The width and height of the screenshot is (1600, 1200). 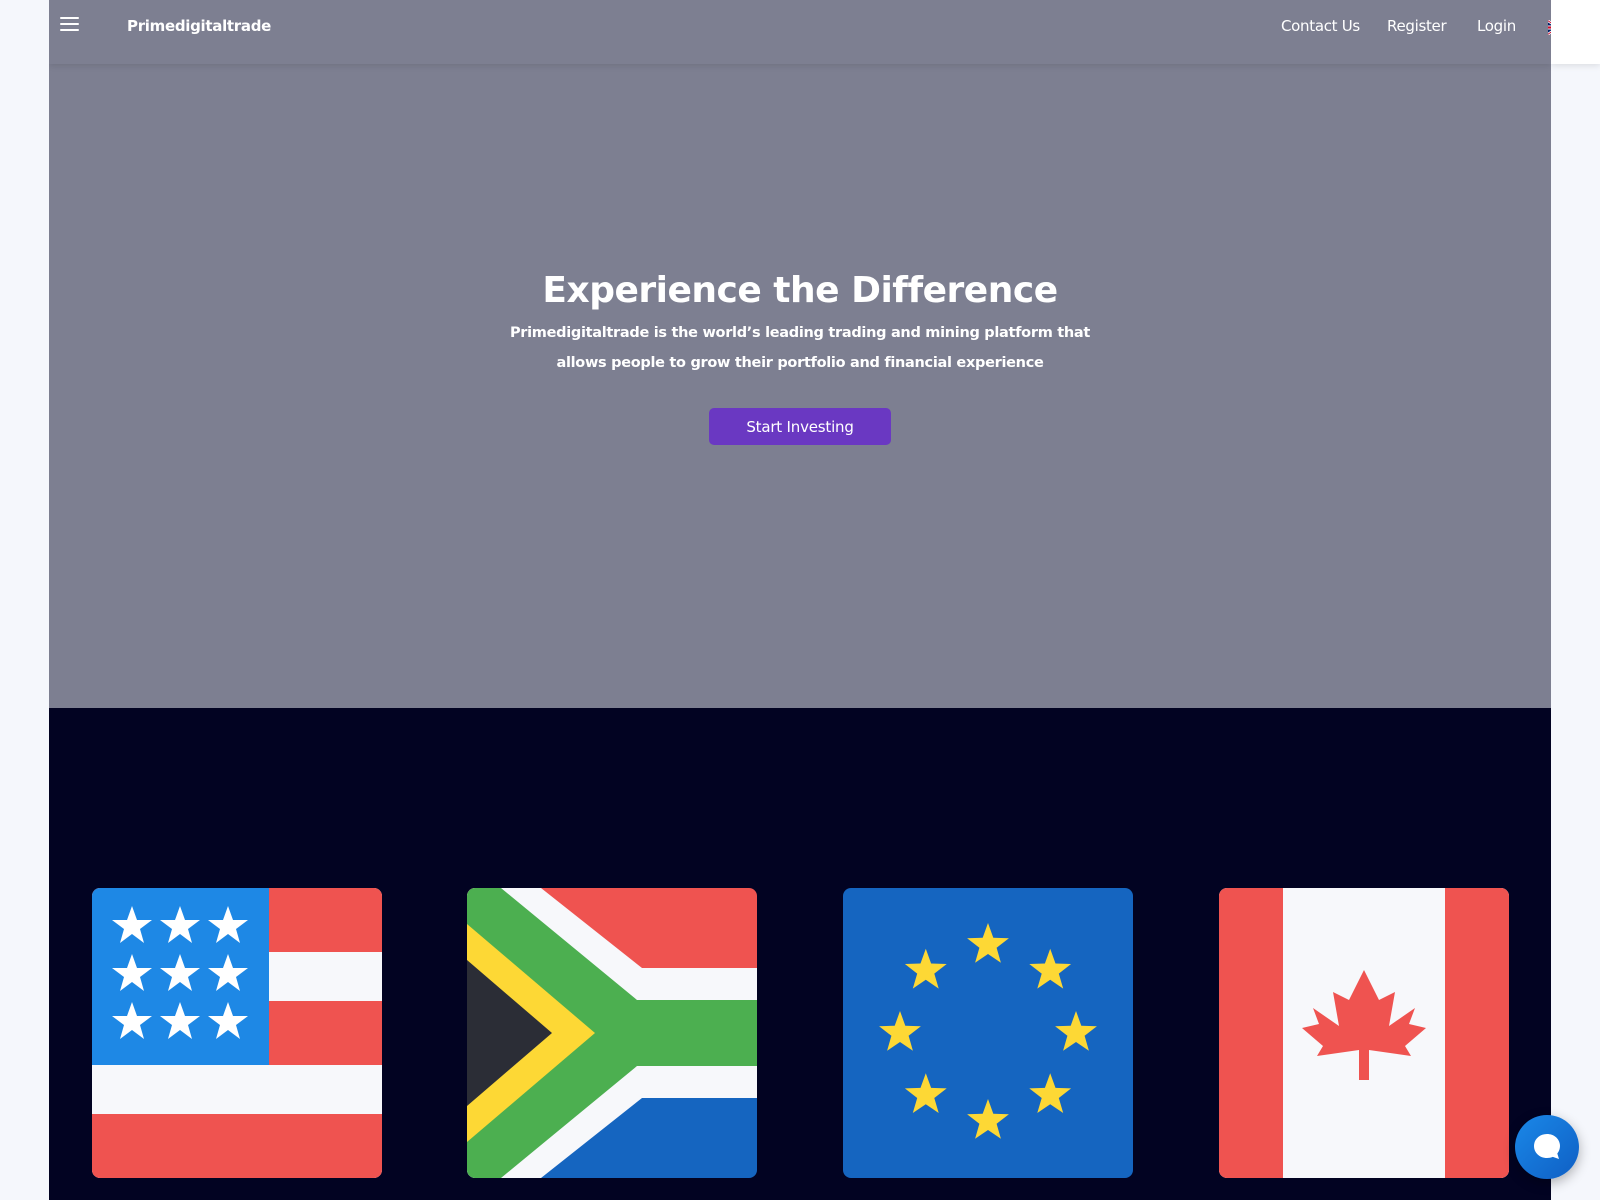 I want to click on chat-button, so click(x=1547, y=1147).